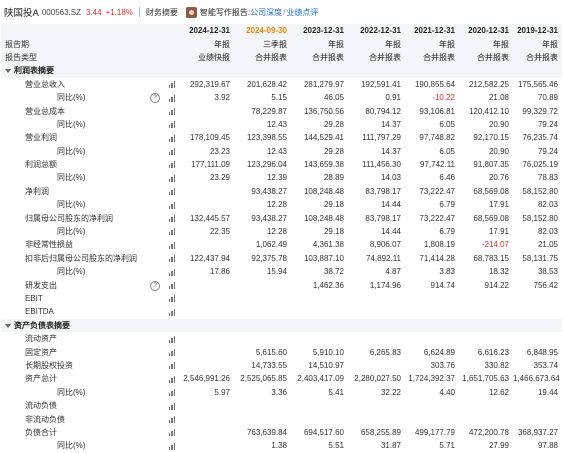 The height and width of the screenshot is (453, 563). I want to click on value-cell: 5,910.10, so click(328, 352).